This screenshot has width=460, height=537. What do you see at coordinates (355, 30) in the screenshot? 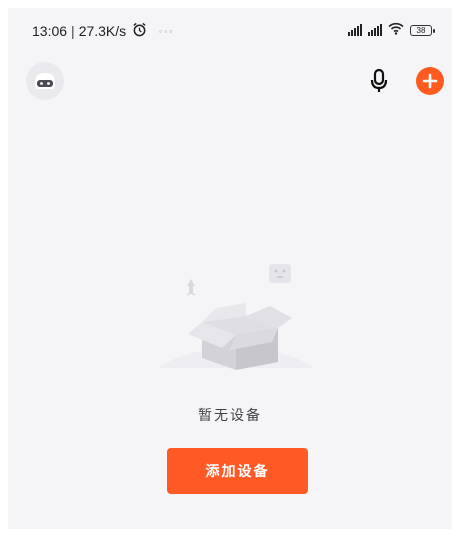
I see `cellular-signal-icon` at bounding box center [355, 30].